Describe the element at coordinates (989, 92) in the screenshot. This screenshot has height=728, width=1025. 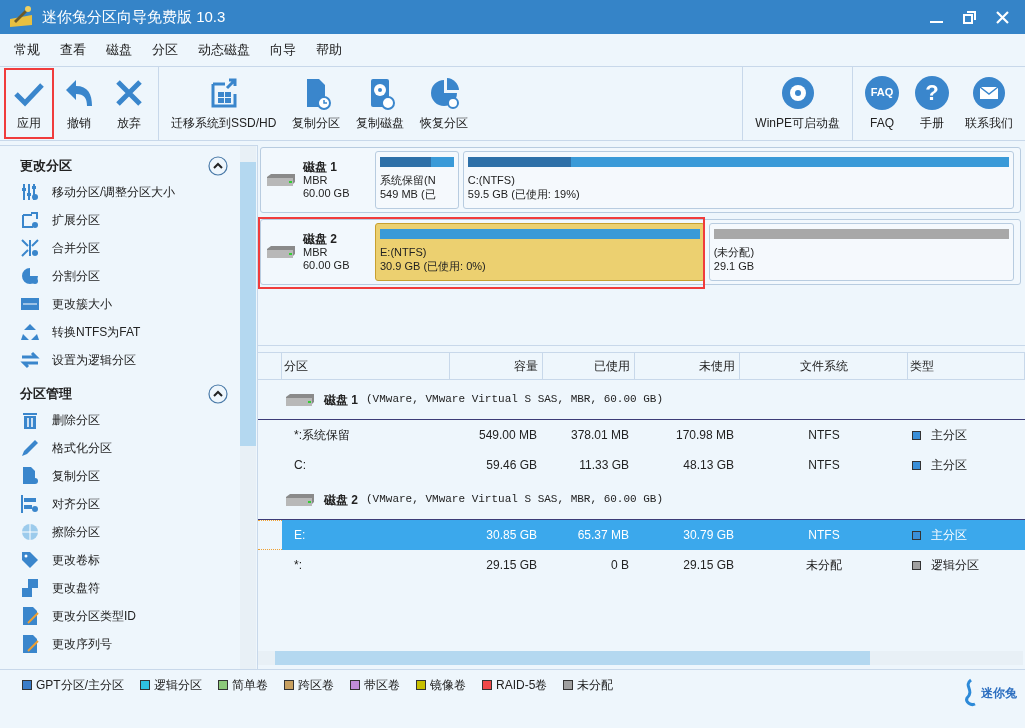
I see `envelope-icon` at that location.